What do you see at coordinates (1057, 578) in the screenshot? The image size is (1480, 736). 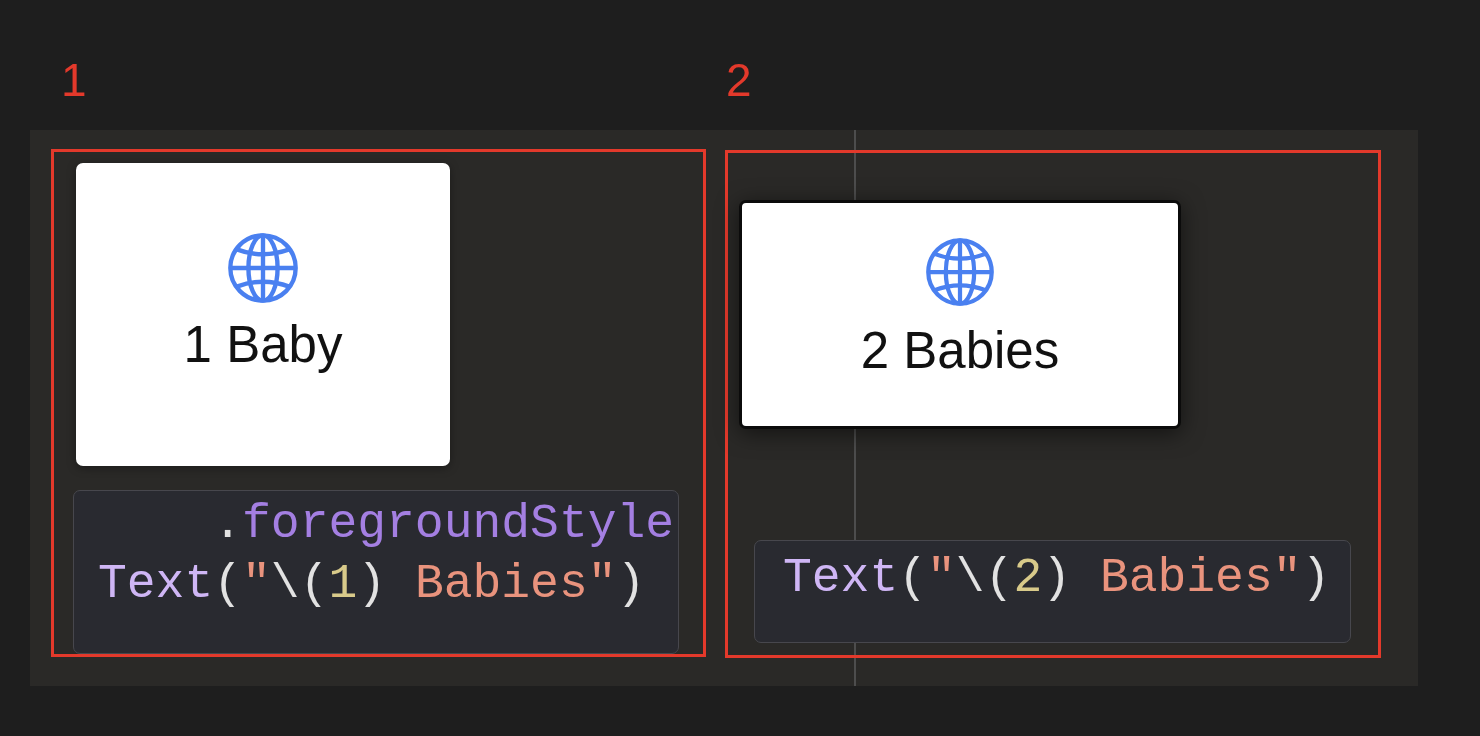 I see `code-line: Text("\(2) Babies")` at bounding box center [1057, 578].